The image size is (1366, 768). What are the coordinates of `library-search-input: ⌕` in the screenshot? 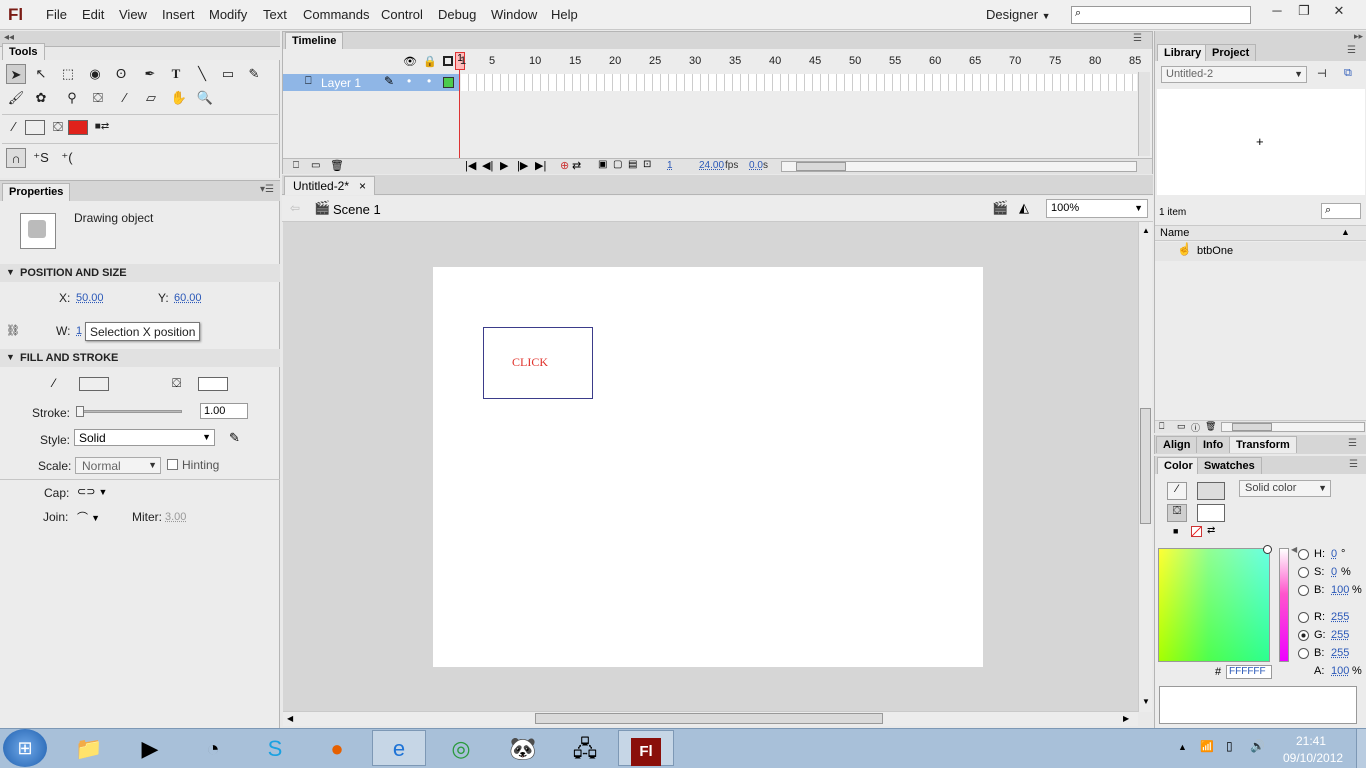 It's located at (1341, 211).